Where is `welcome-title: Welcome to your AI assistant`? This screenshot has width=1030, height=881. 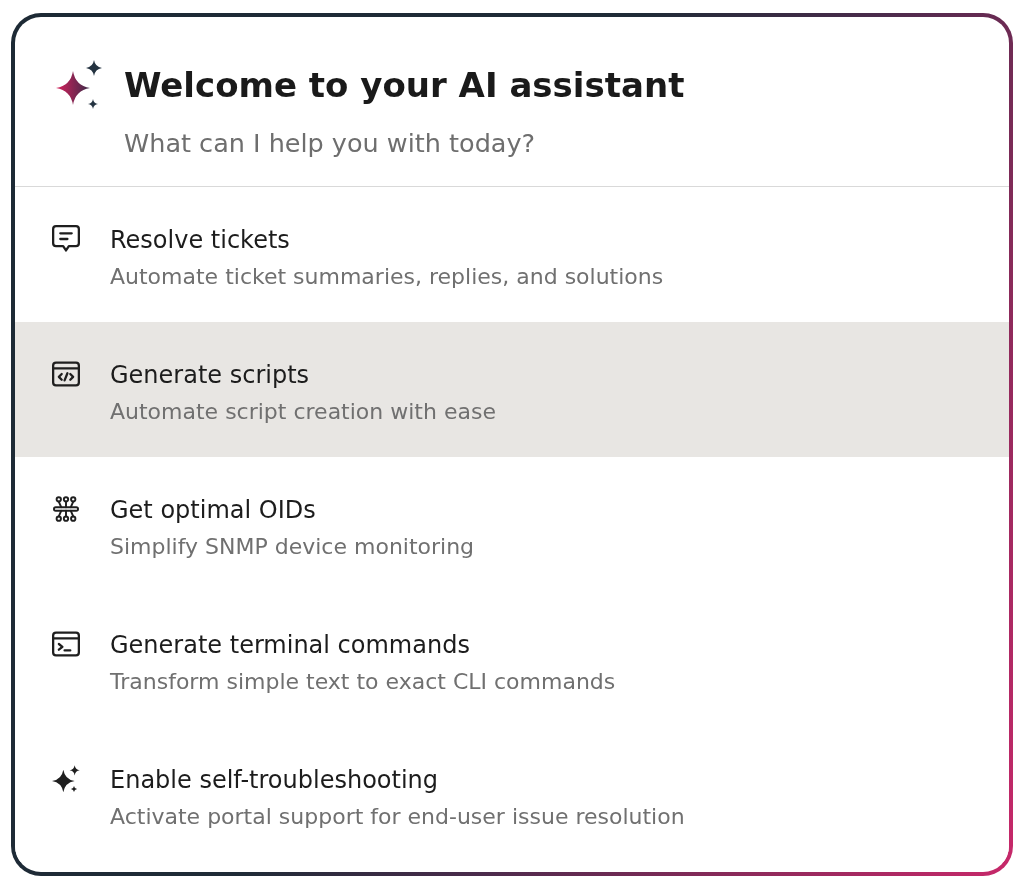
welcome-title: Welcome to your AI assistant is located at coordinates (404, 85).